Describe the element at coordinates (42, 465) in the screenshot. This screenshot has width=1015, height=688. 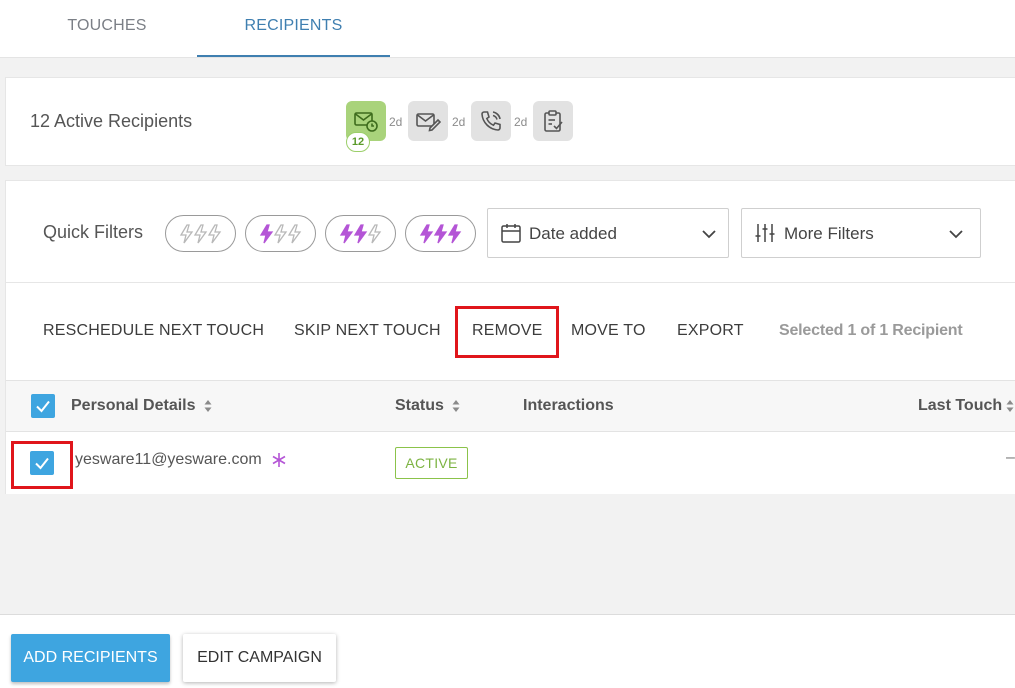
I see `row-checkbox-highlight-box` at that location.